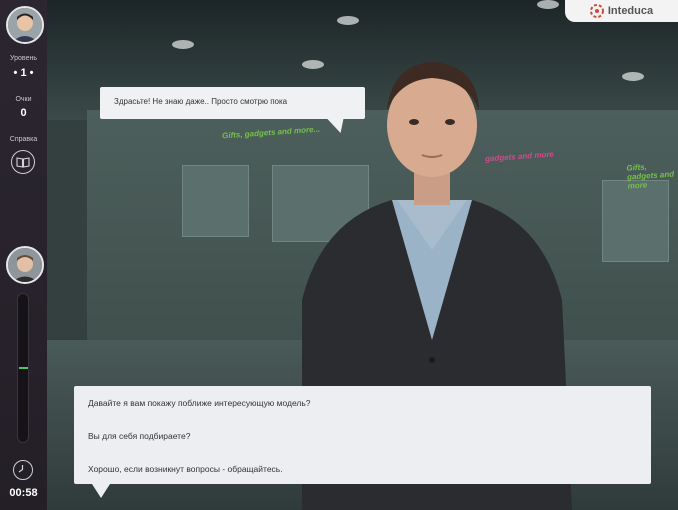  What do you see at coordinates (23, 113) in the screenshot?
I see `points-value: 0` at bounding box center [23, 113].